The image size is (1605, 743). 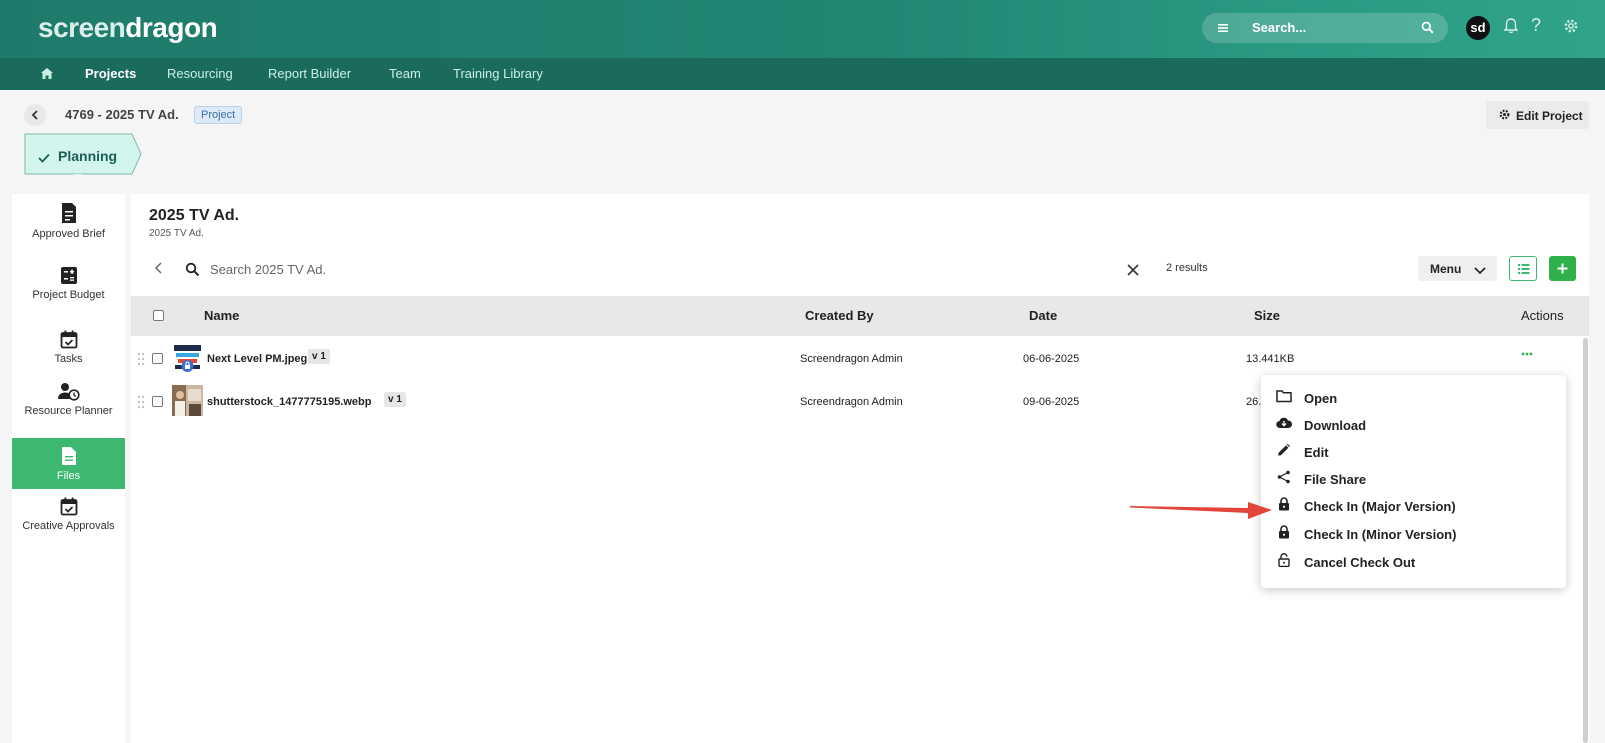 I want to click on file-size: 13.441KB, so click(x=1270, y=359).